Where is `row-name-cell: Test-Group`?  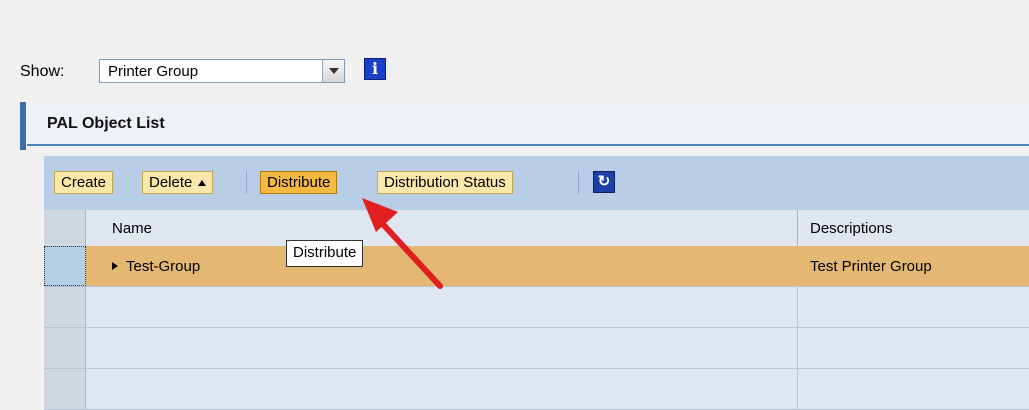
row-name-cell: Test-Group is located at coordinates (156, 266).